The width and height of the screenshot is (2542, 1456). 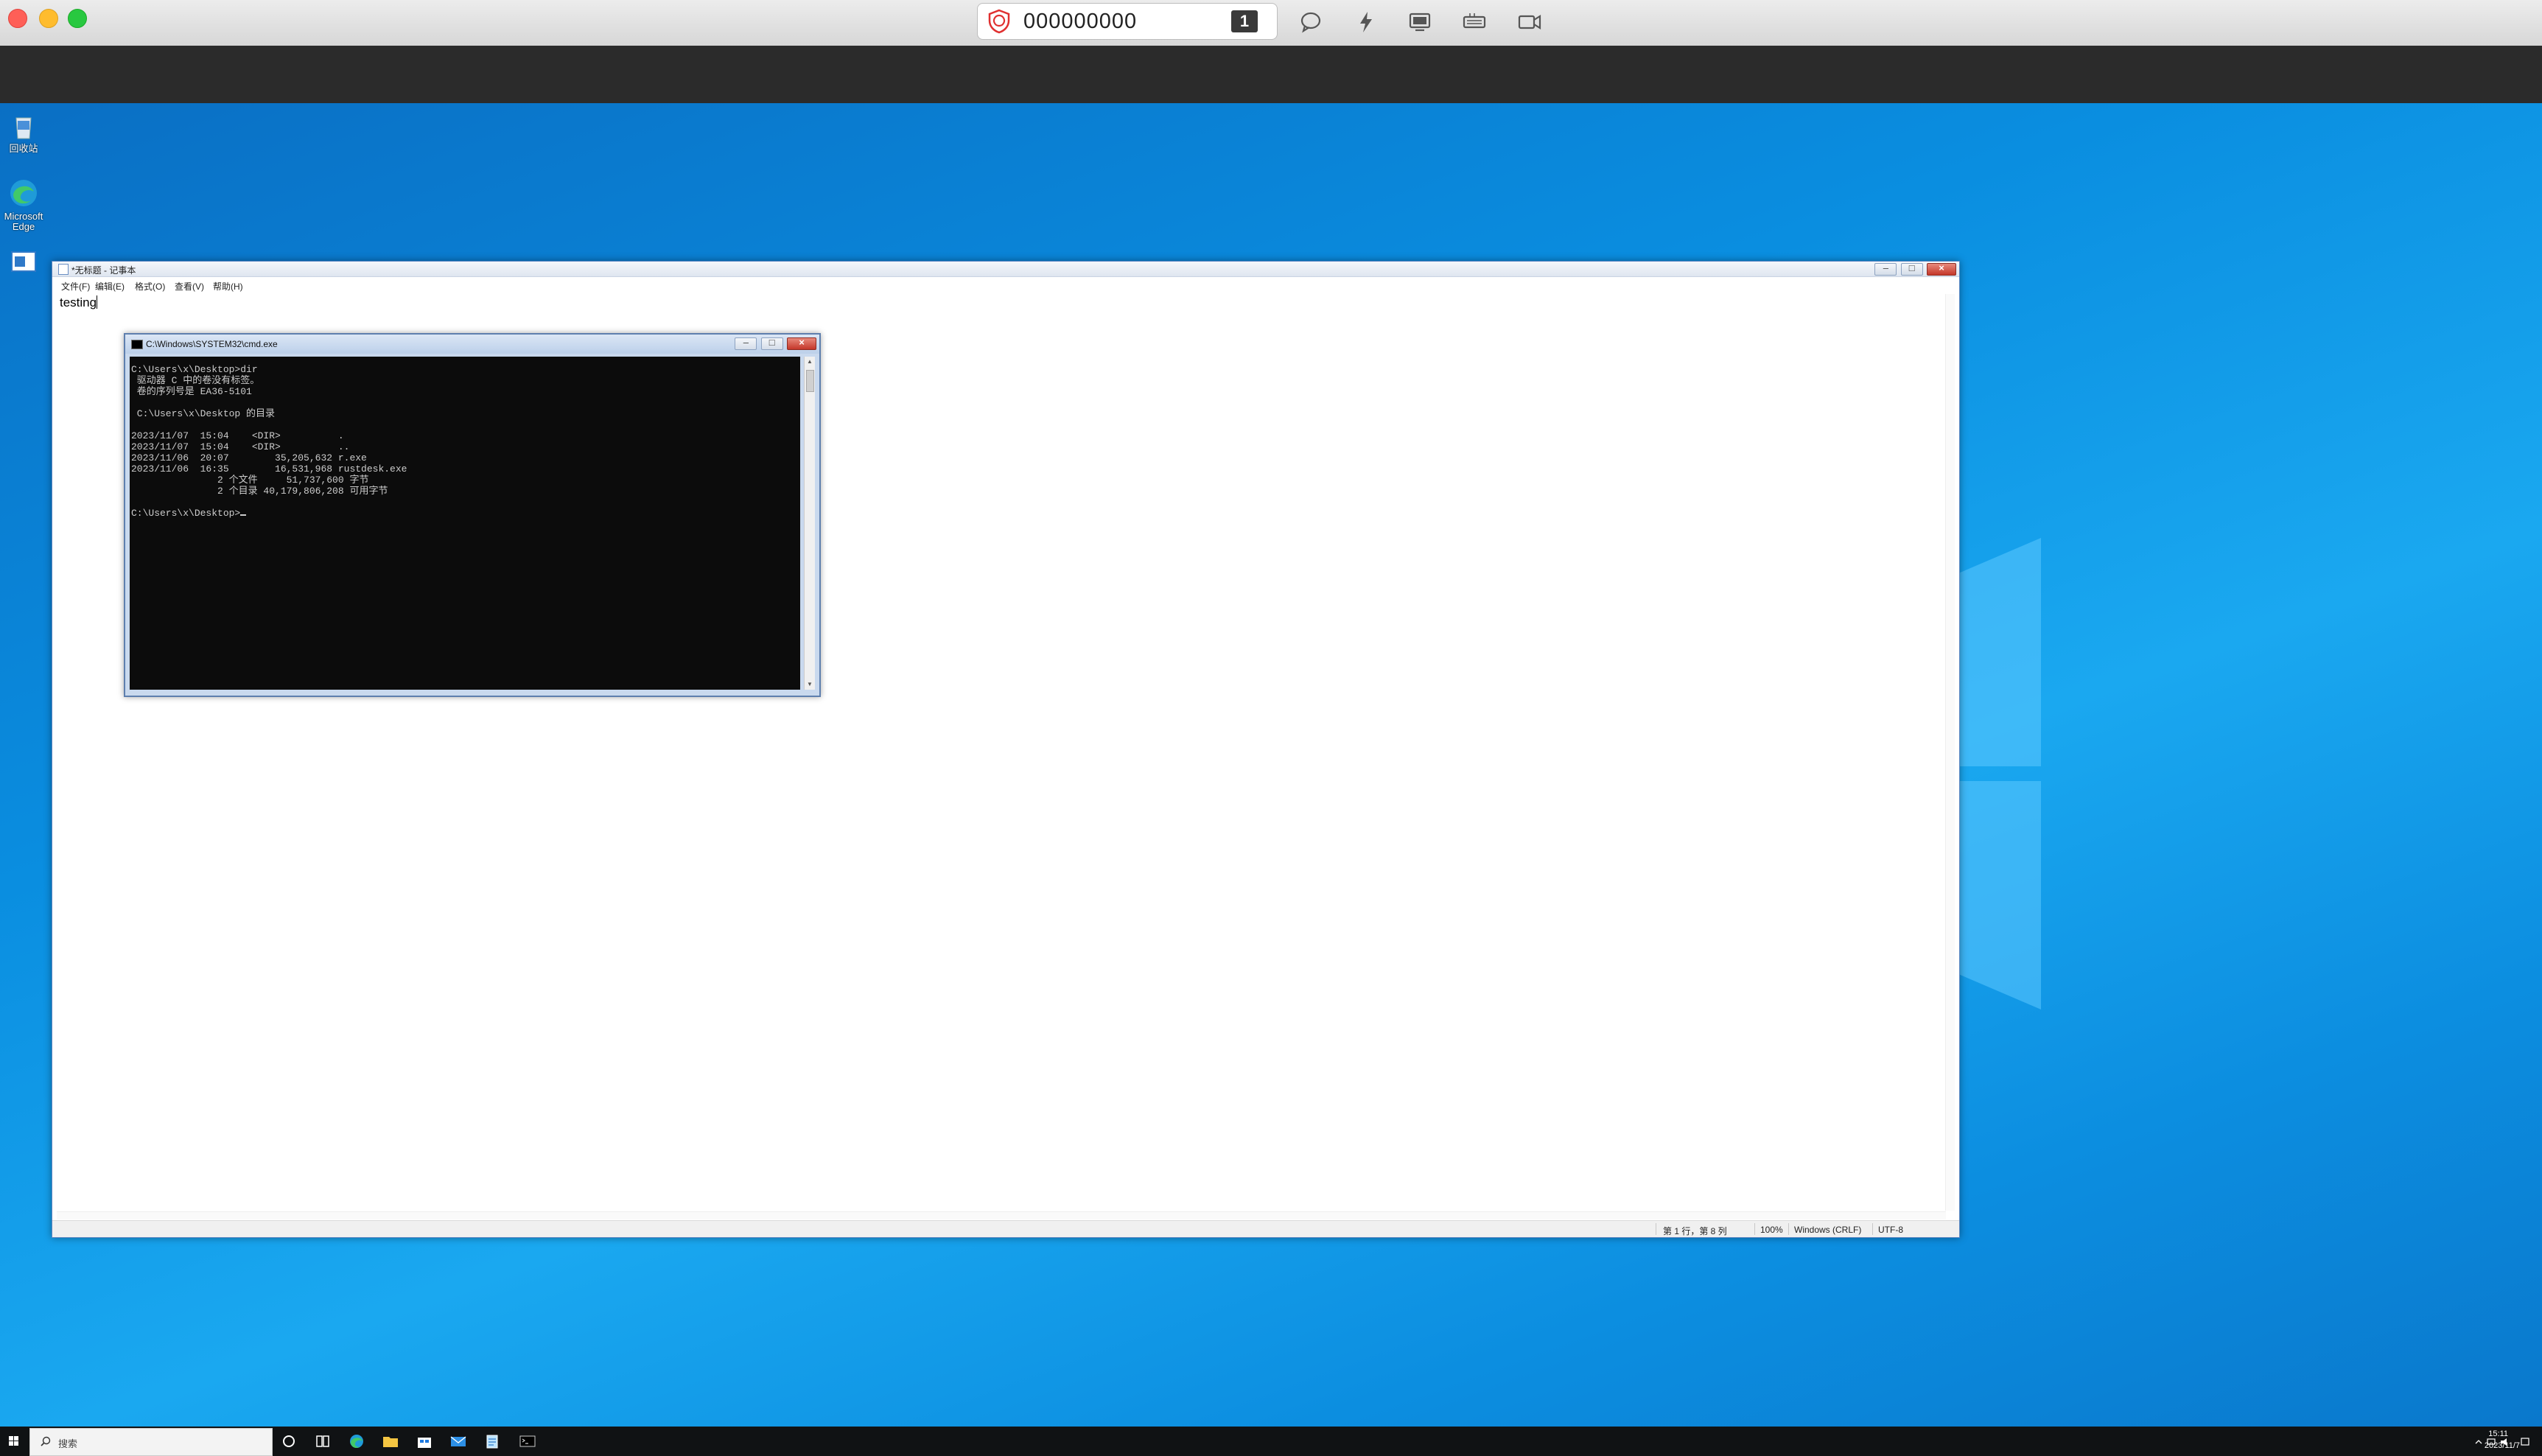 I want to click on system-tray: 15:11 2023/11/7, so click(x=2475, y=1441).